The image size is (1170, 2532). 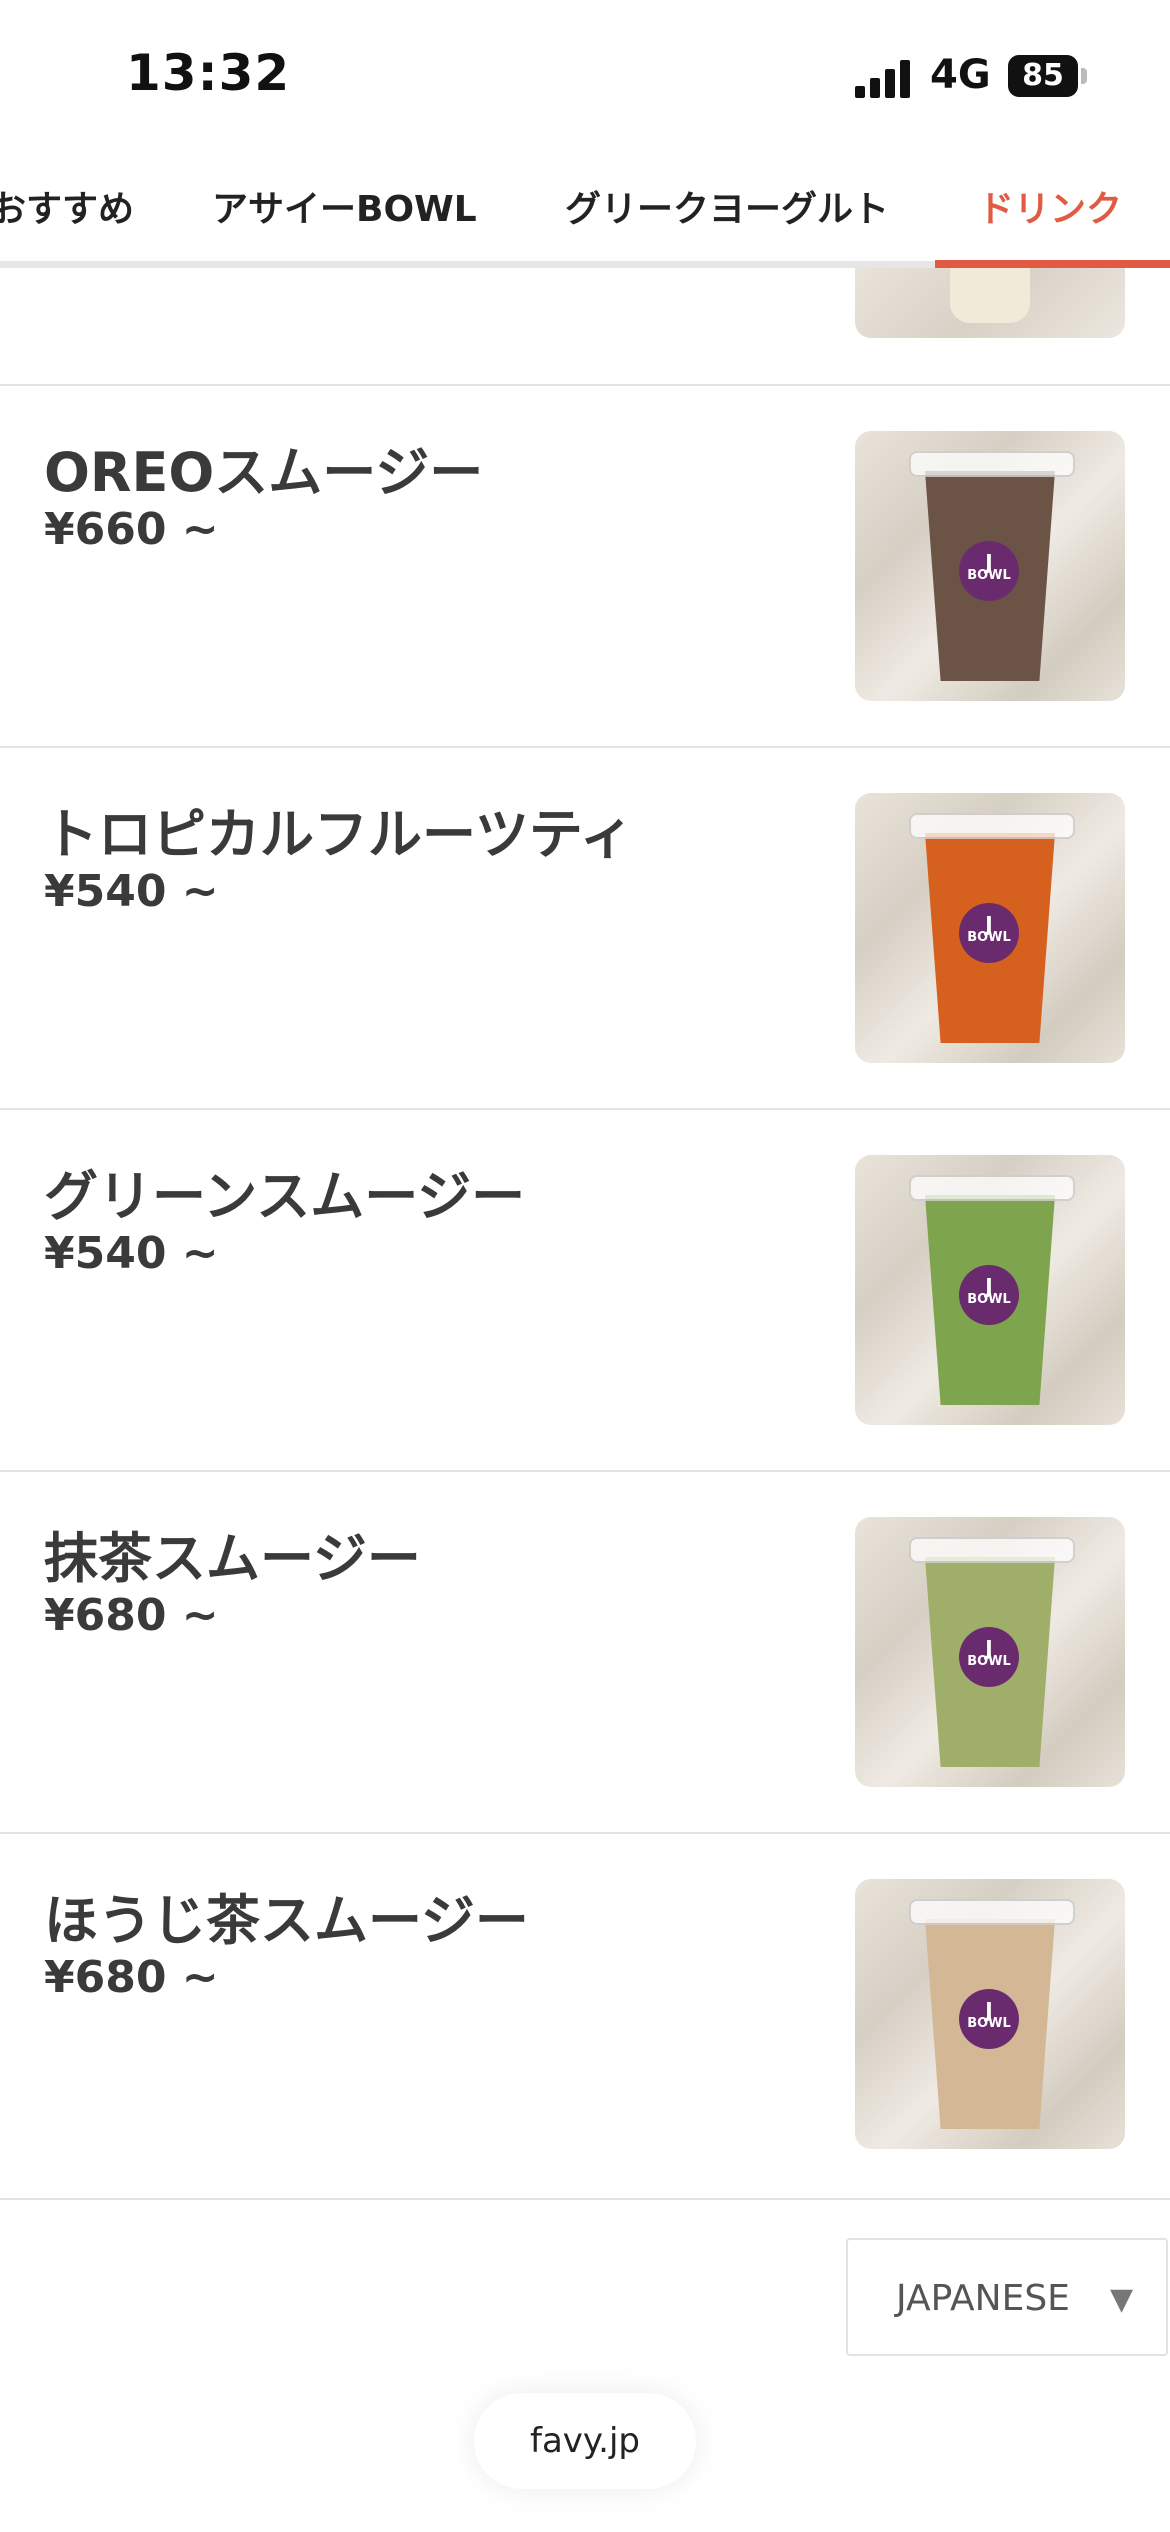 I want to click on language-select: JAPANESE ▼, so click(x=1007, y=2297).